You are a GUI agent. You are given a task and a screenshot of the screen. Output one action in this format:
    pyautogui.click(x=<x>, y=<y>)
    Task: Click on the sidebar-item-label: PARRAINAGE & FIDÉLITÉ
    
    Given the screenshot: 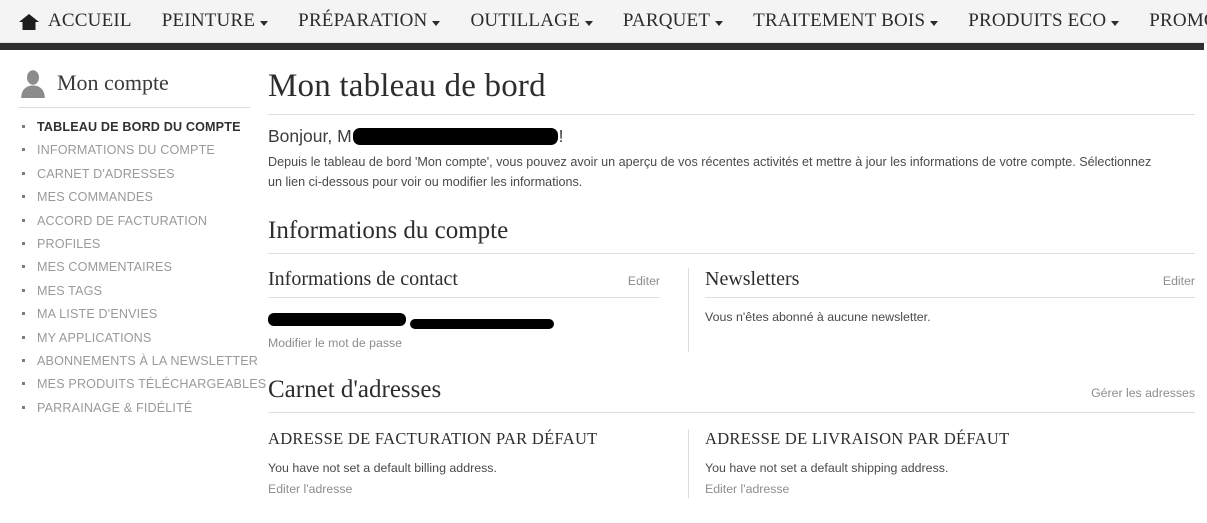 What is the action you would take?
    pyautogui.click(x=115, y=407)
    